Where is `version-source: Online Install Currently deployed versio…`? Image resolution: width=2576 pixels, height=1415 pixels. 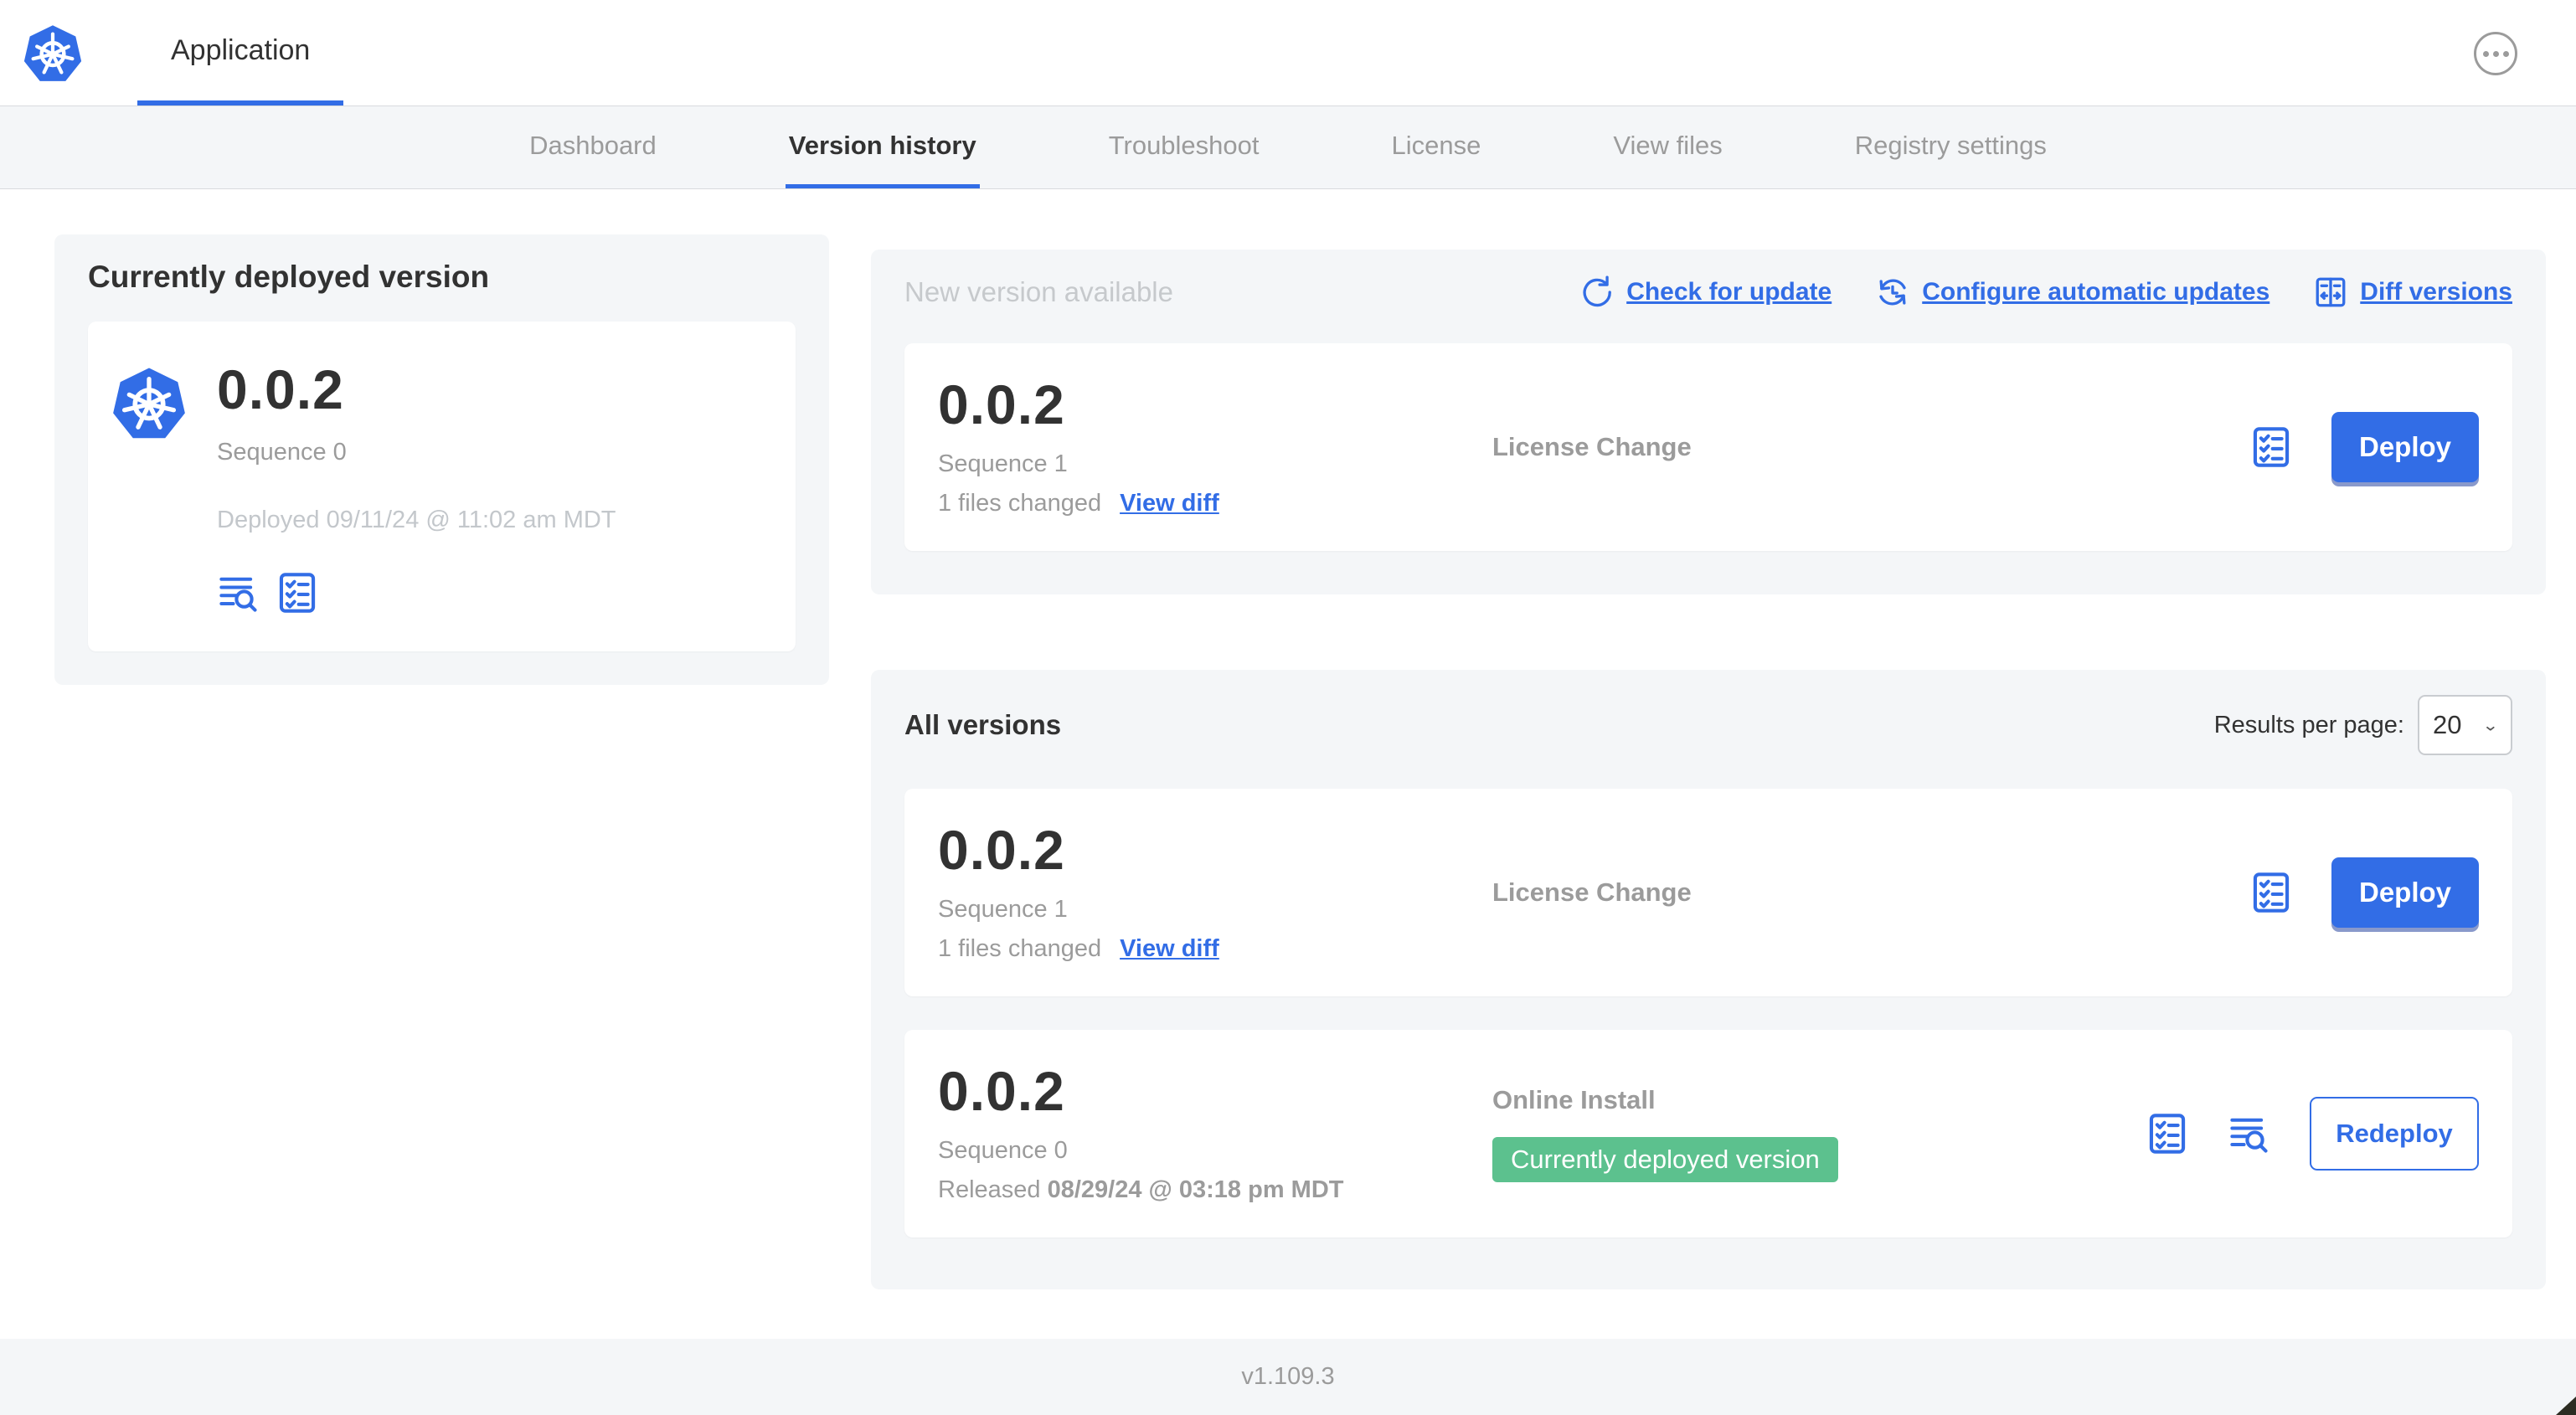 version-source: Online Install Currently deployed versio… is located at coordinates (1819, 1133).